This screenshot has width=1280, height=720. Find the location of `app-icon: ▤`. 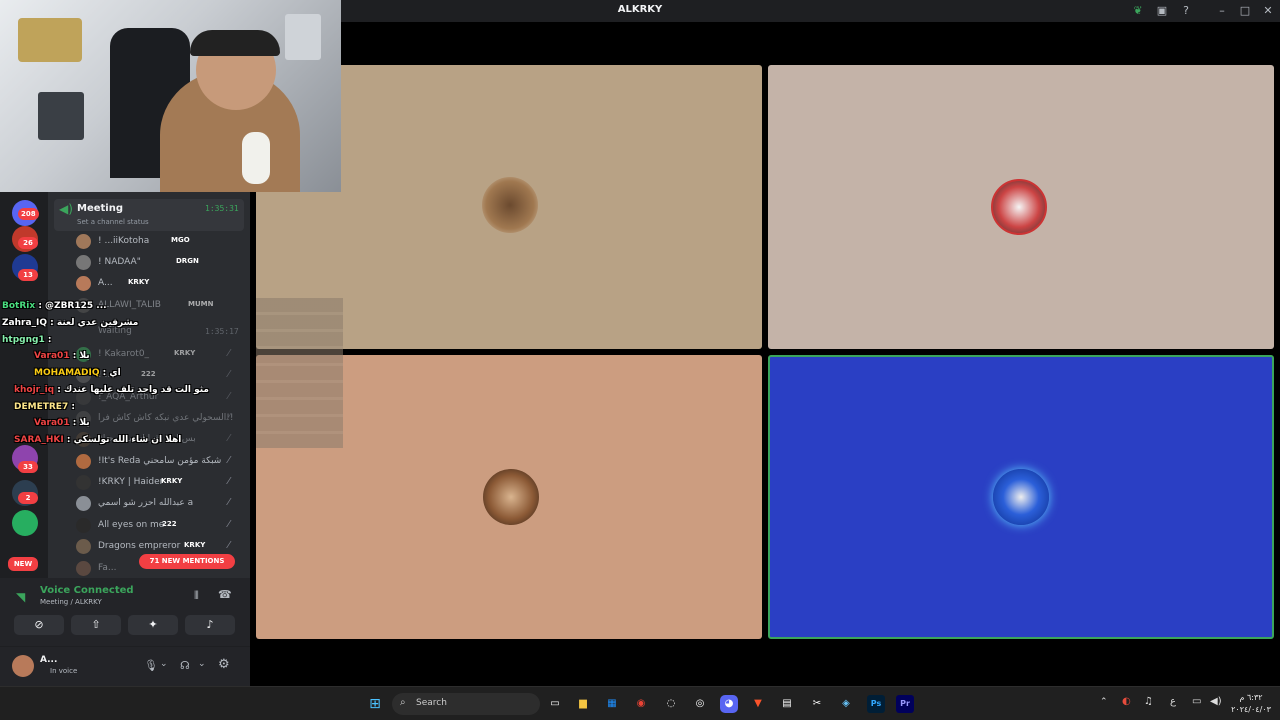

app-icon: ▤ is located at coordinates (787, 704).